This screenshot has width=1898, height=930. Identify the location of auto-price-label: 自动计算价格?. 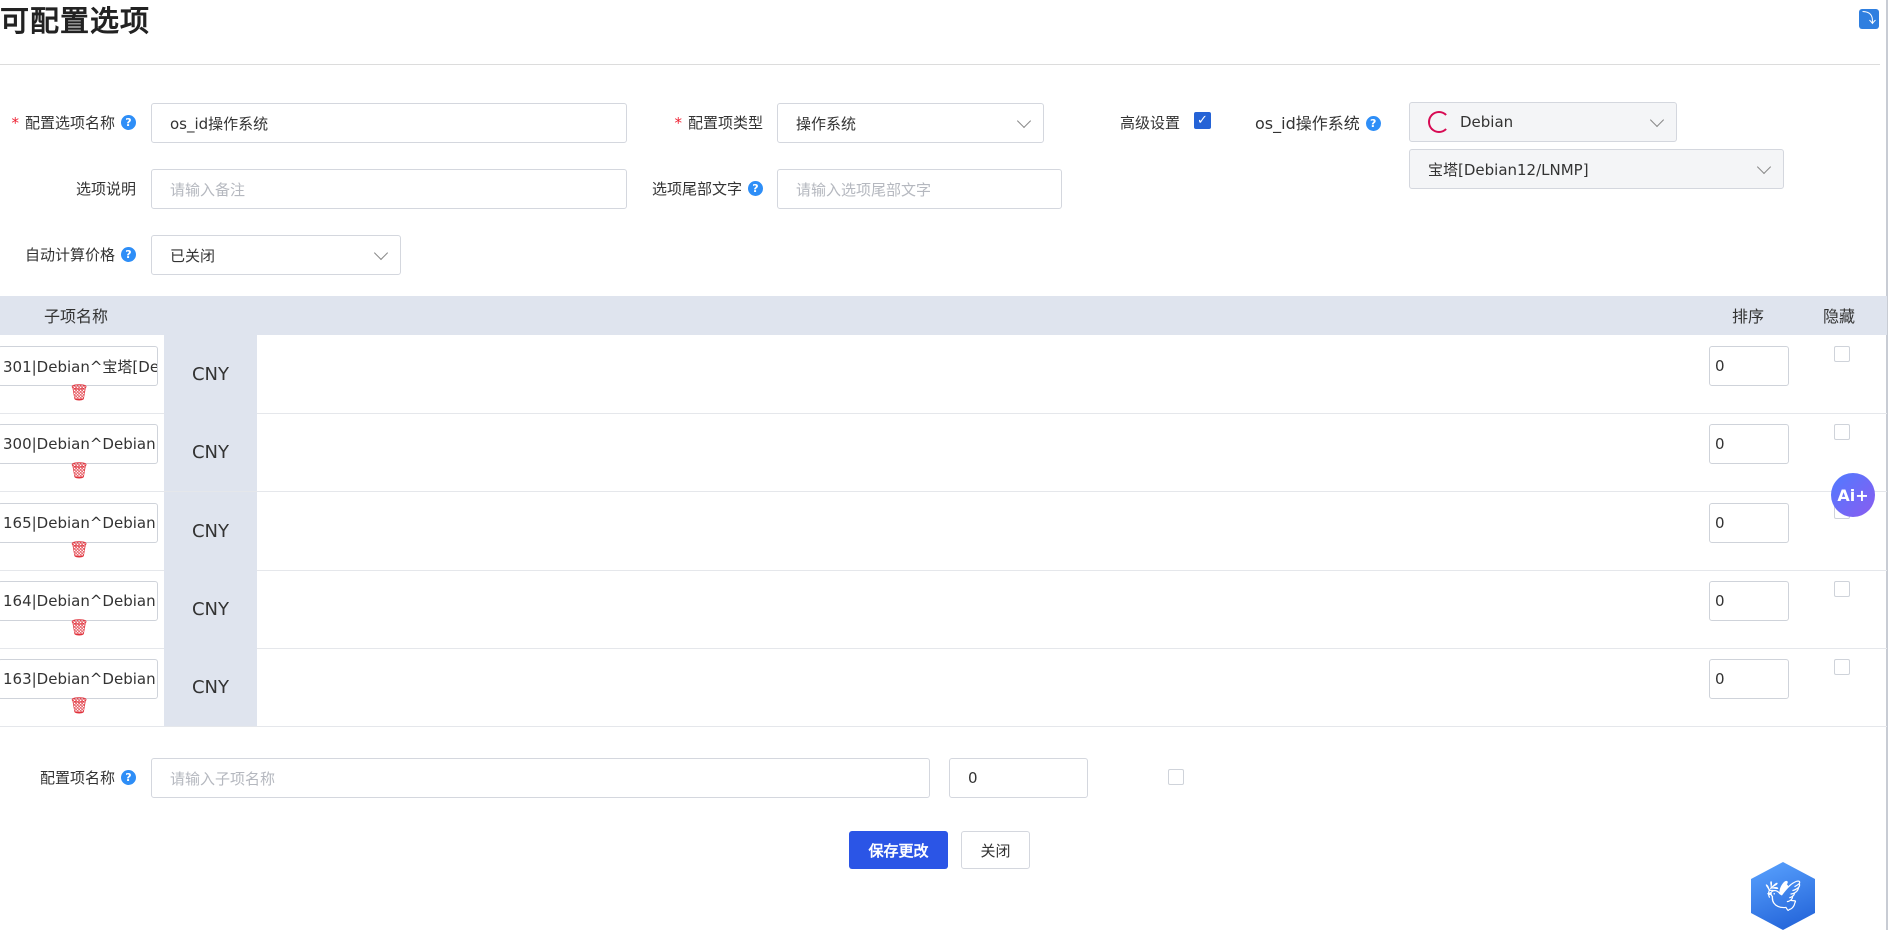
(72, 254).